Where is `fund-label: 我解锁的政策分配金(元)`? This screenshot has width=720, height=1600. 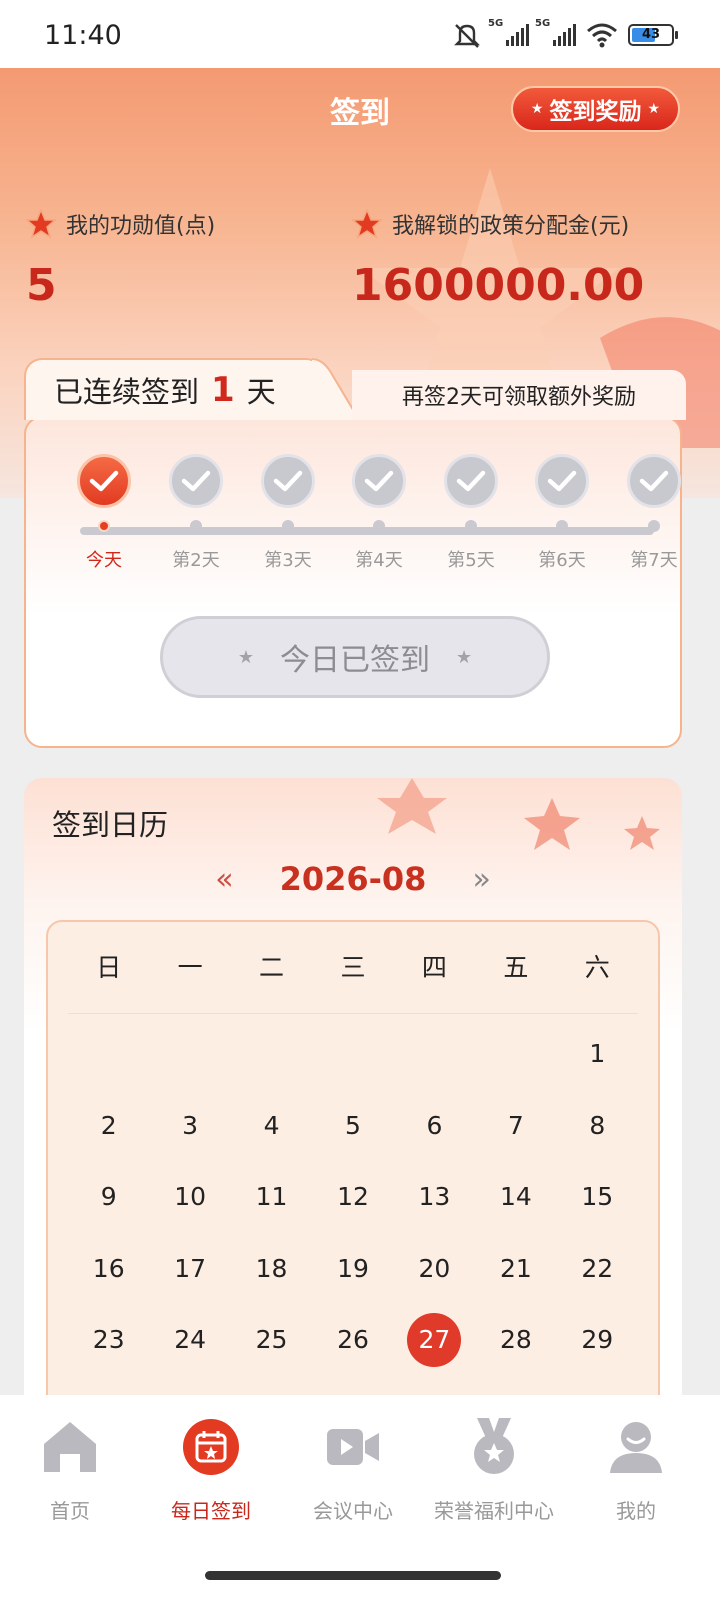
fund-label: 我解锁的政策分配金(元) is located at coordinates (511, 226).